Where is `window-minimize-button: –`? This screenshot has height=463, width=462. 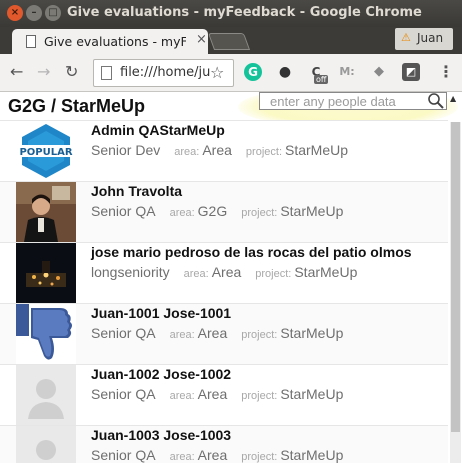
window-minimize-button: – is located at coordinates (34, 13).